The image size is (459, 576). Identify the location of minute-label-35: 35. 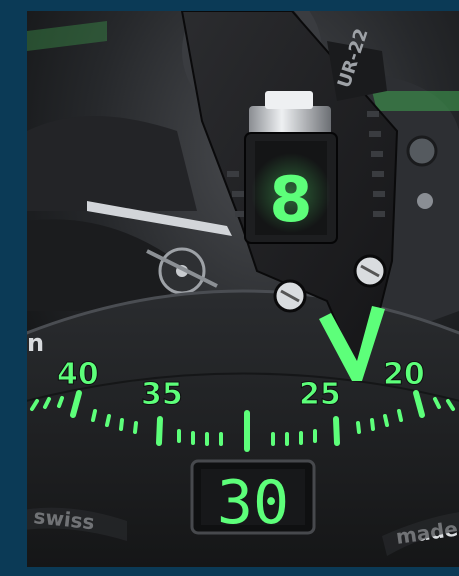
(162, 394).